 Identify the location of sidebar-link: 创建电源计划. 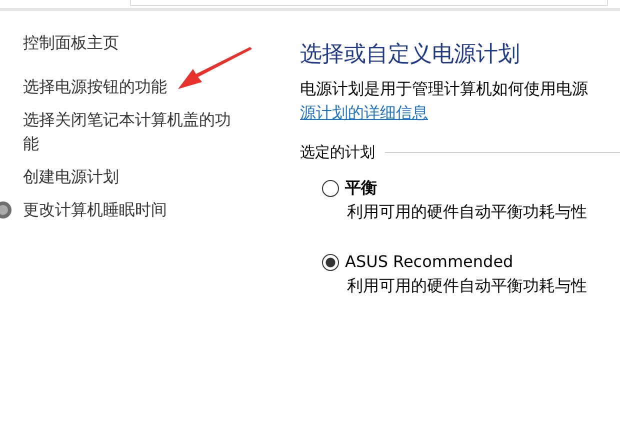
(71, 177).